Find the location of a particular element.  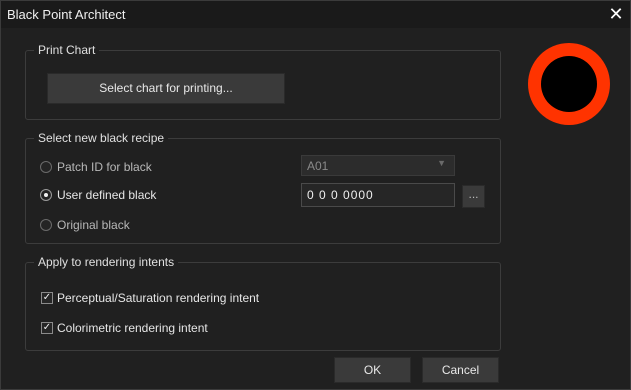

close-icon: ✕ is located at coordinates (616, 14).